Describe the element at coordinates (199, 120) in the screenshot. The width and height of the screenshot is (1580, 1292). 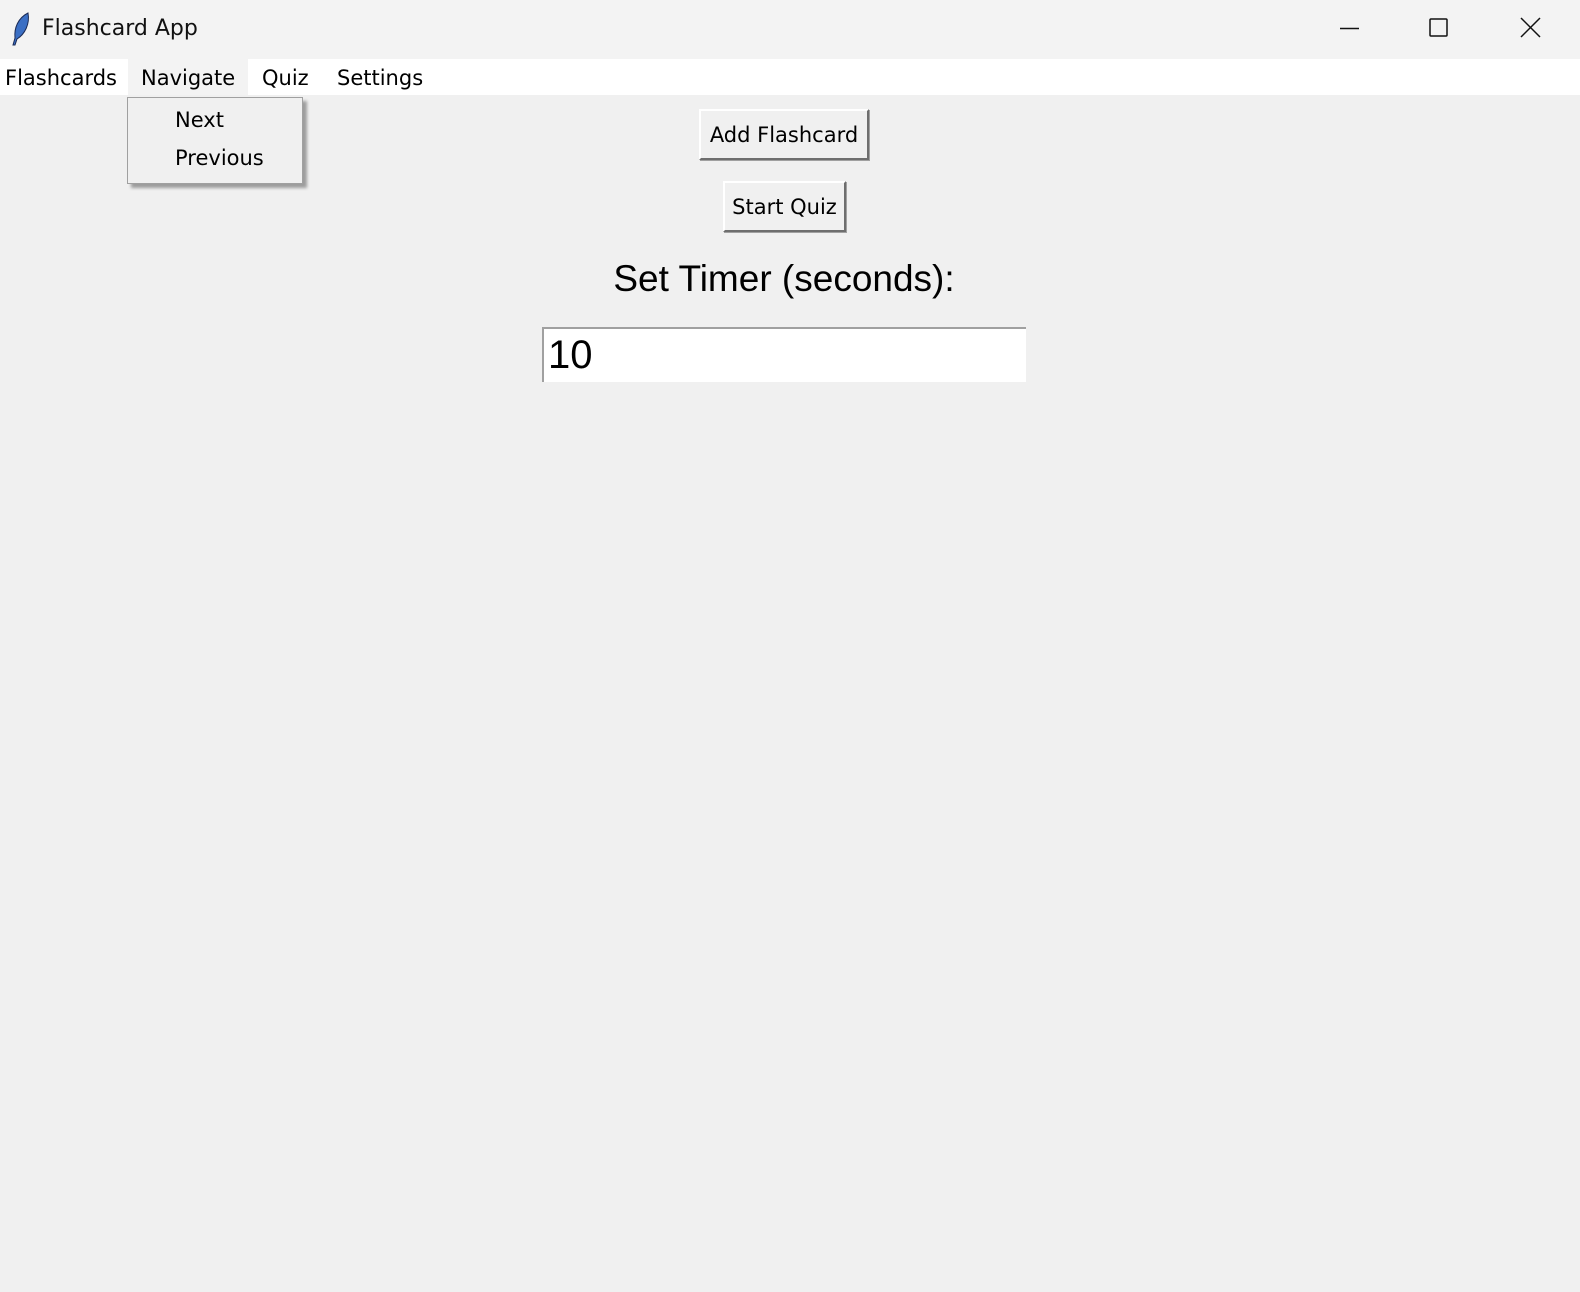
I see `menu-item-next: Next` at that location.